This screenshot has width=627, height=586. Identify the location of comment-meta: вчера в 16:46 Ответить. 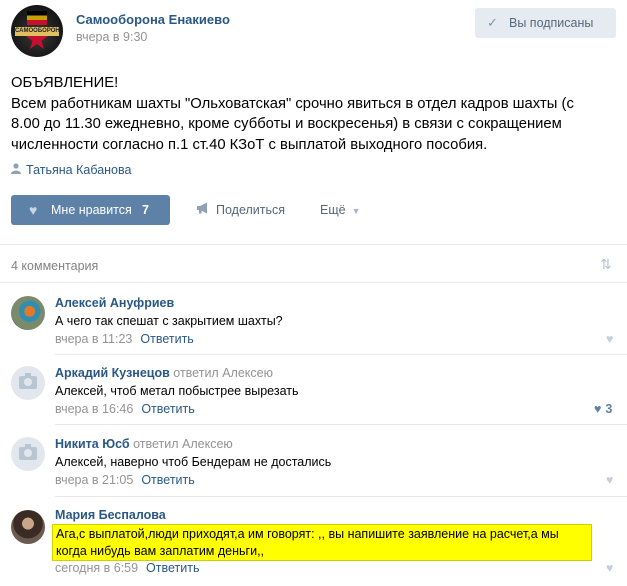
(125, 409).